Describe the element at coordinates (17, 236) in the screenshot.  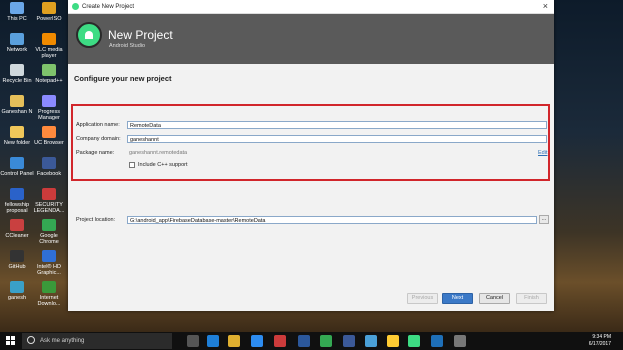
I see `desktop-icon-label: CCleaner` at that location.